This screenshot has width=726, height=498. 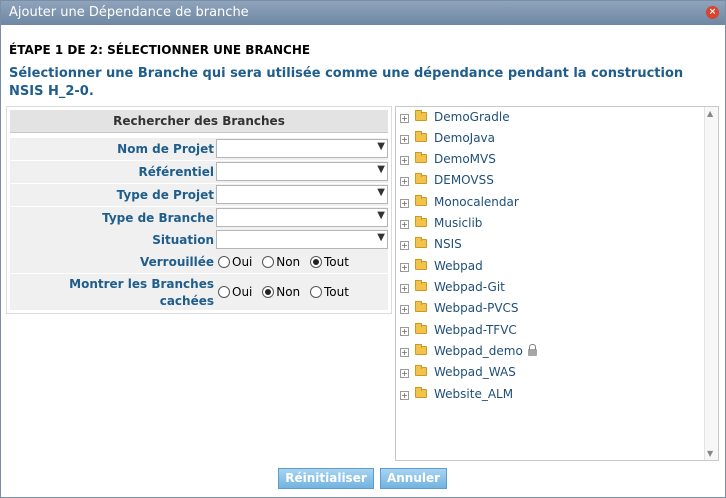 What do you see at coordinates (281, 262) in the screenshot?
I see `locked-option-non: Non` at bounding box center [281, 262].